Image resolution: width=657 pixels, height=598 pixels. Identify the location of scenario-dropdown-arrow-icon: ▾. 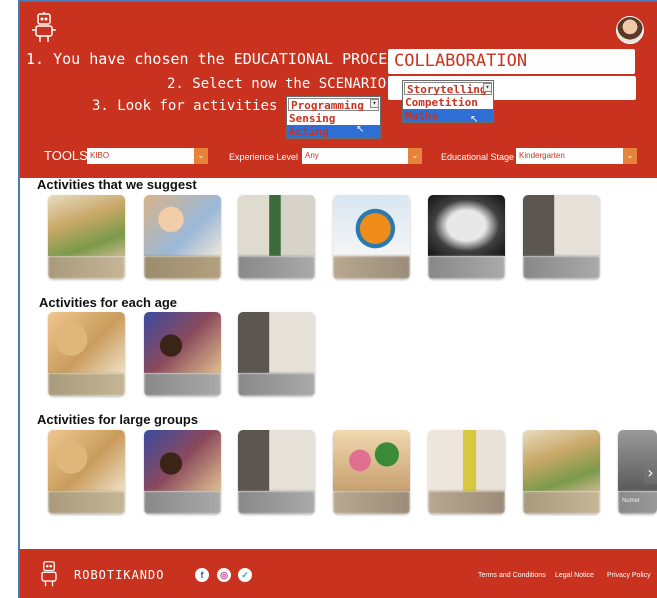
(487, 87).